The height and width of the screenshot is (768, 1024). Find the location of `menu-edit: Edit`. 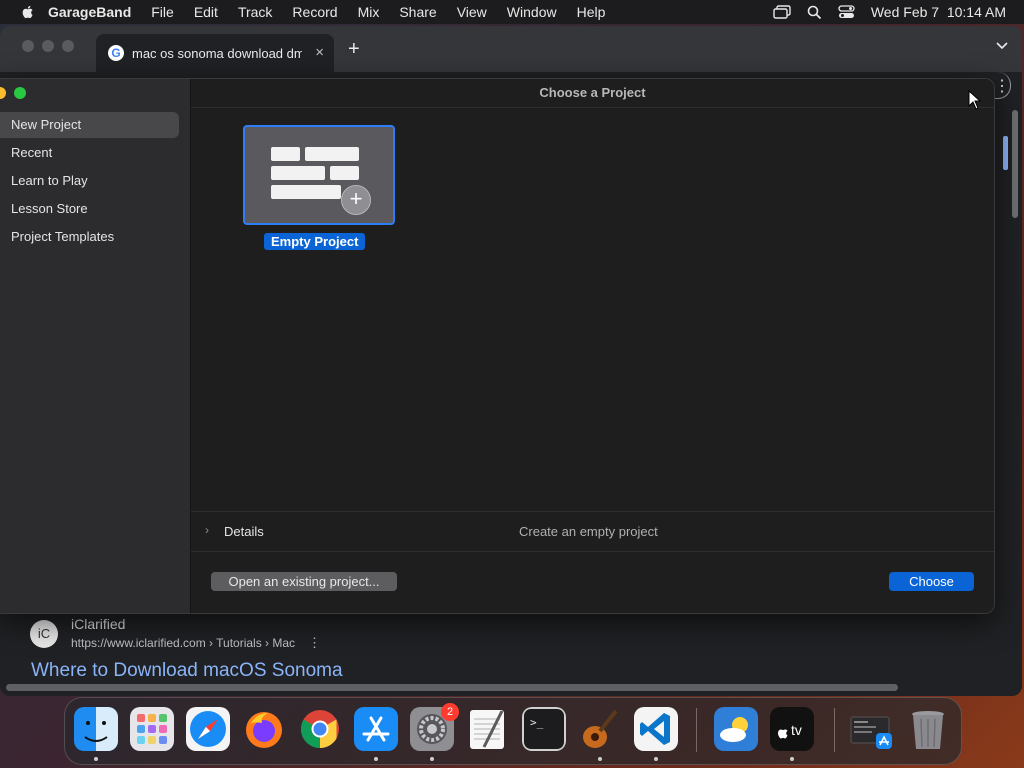

menu-edit: Edit is located at coordinates (206, 12).